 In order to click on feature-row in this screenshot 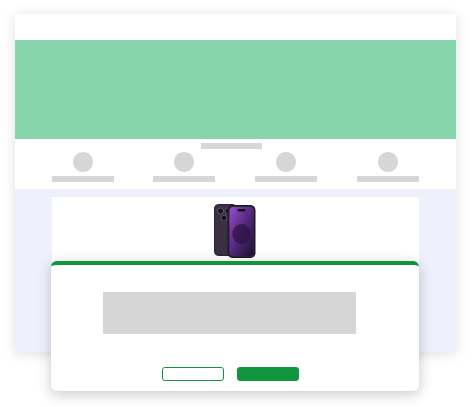, I will do `click(235, 171)`.